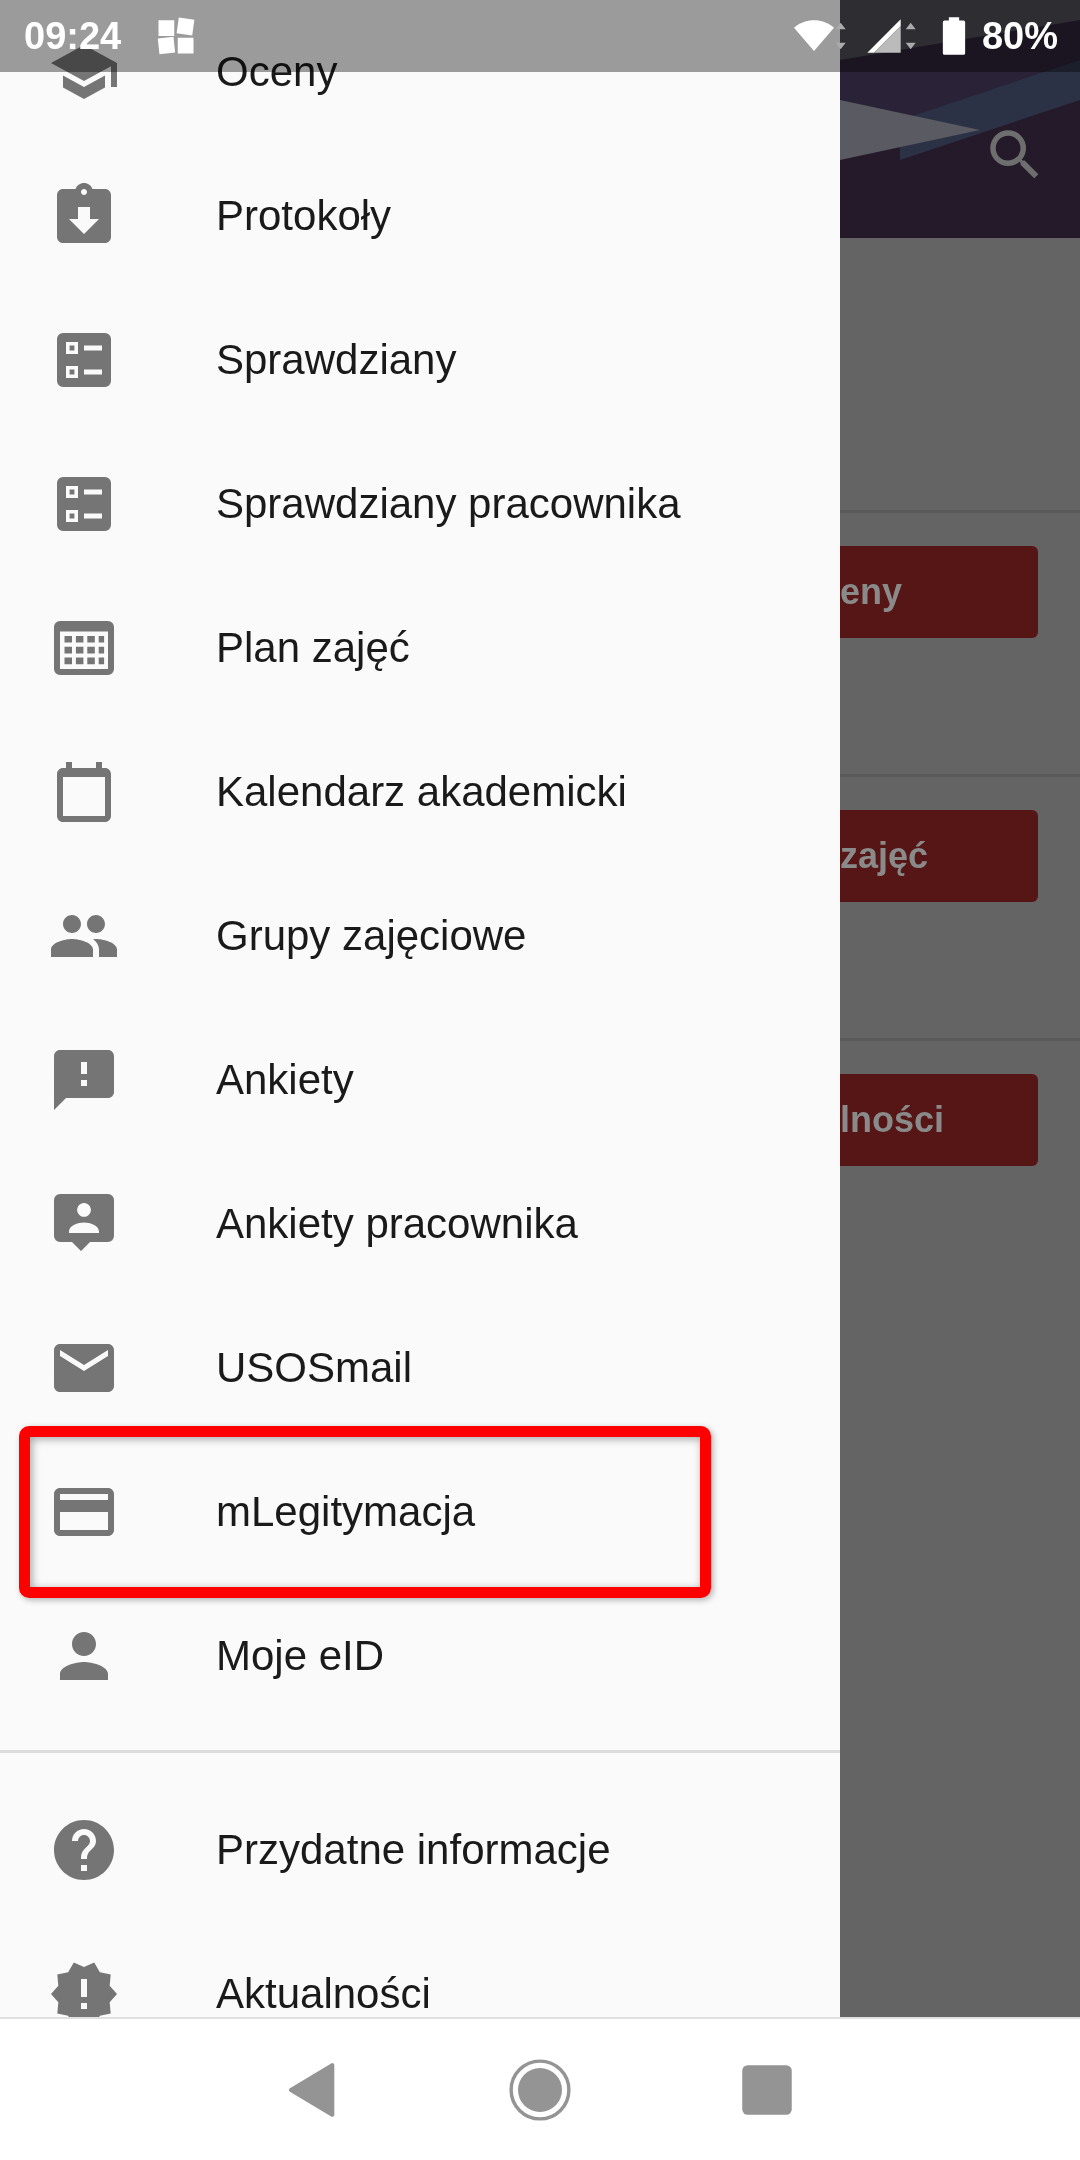 This screenshot has height=2160, width=1080. I want to click on menu-item: Sprawdziany, so click(336, 360).